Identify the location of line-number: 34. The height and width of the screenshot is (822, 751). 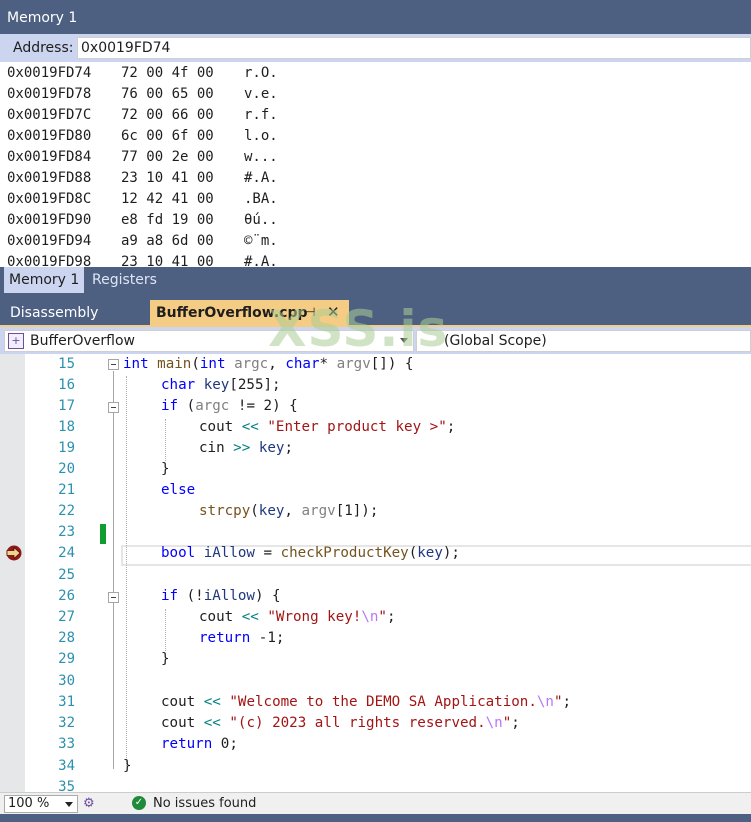
(66, 766).